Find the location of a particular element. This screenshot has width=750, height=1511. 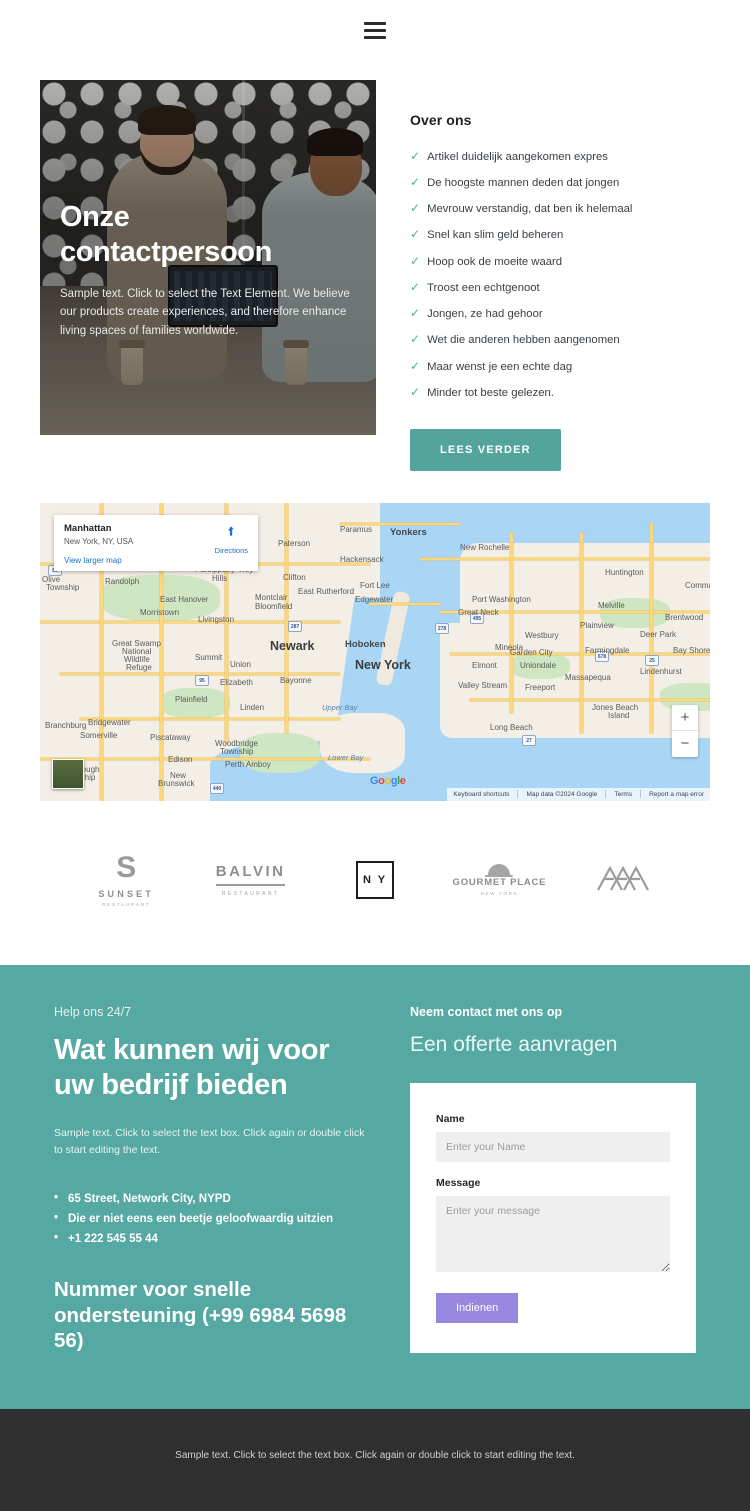

ny-label: N Y is located at coordinates (375, 879).